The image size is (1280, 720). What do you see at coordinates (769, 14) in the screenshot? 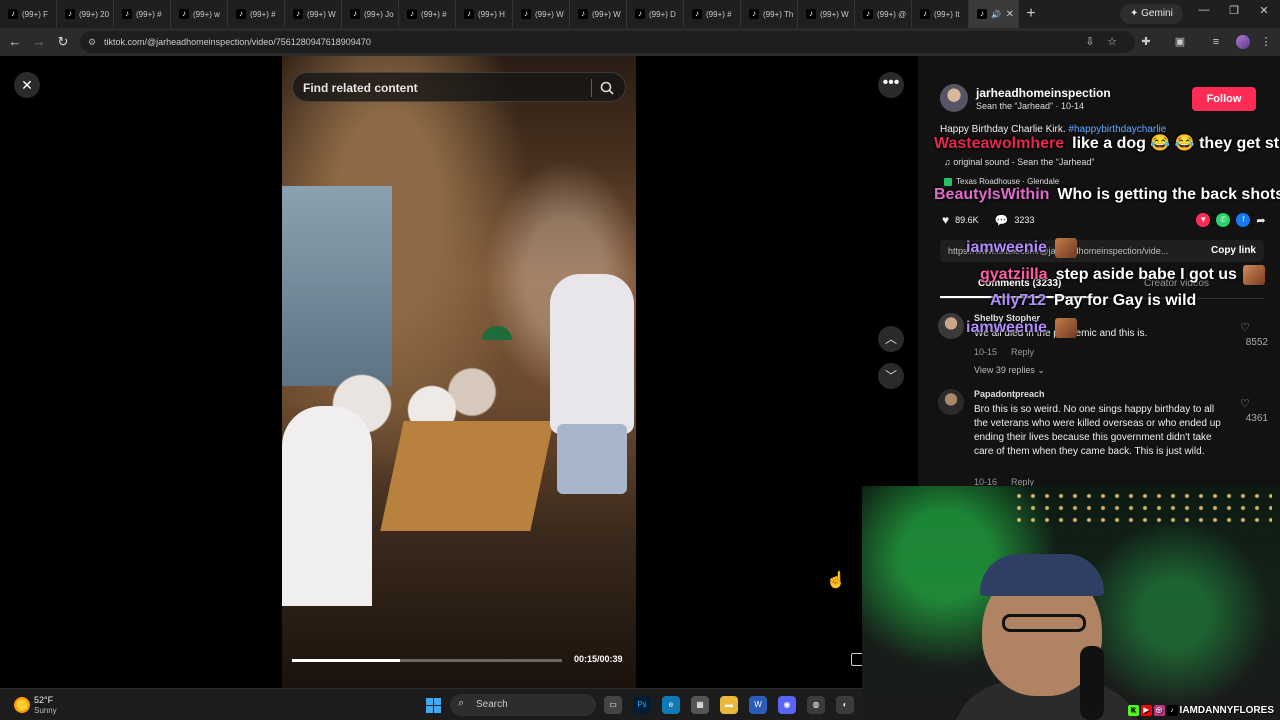
I see `browser-tab: ♪ (99+) Th` at bounding box center [769, 14].